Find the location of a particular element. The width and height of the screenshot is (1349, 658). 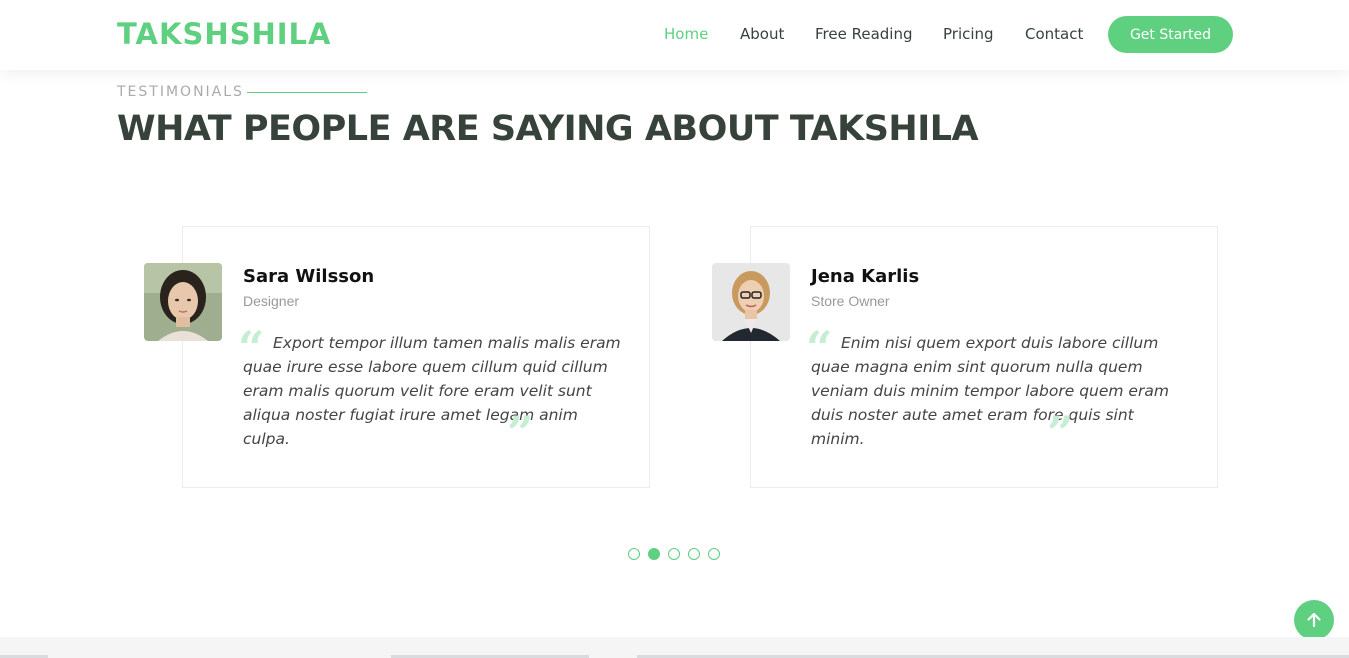

back-to-top-button is located at coordinates (1314, 620).